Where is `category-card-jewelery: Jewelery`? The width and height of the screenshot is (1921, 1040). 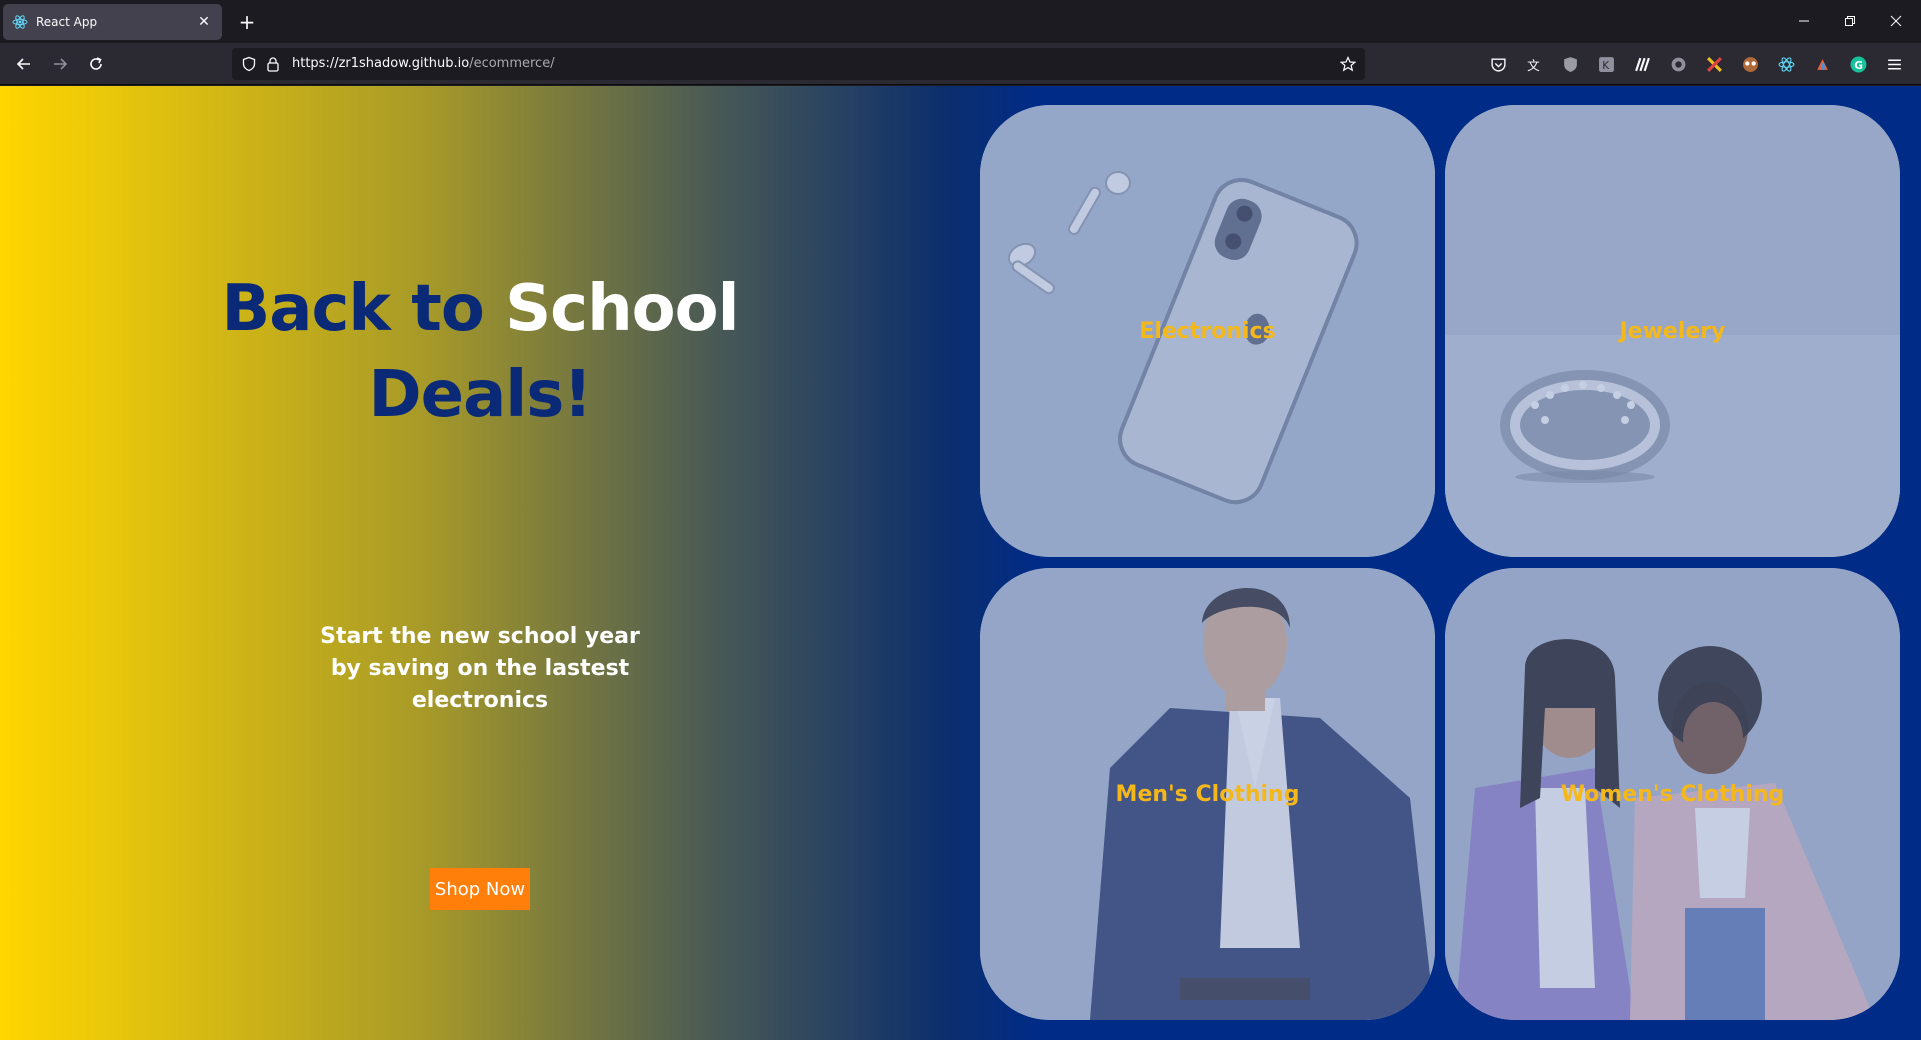 category-card-jewelery: Jewelery is located at coordinates (1672, 331).